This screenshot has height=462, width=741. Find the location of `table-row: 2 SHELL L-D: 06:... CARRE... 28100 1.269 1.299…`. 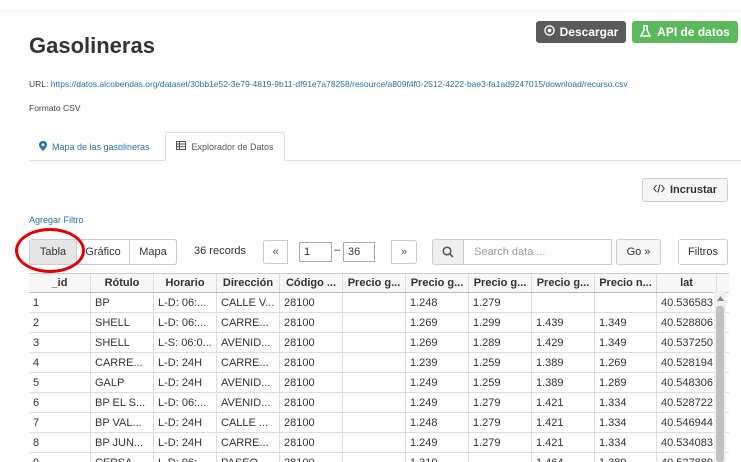

table-row: 2 SHELL L-D: 06:... CARRE... 28100 1.269 1.299… is located at coordinates (379, 323).